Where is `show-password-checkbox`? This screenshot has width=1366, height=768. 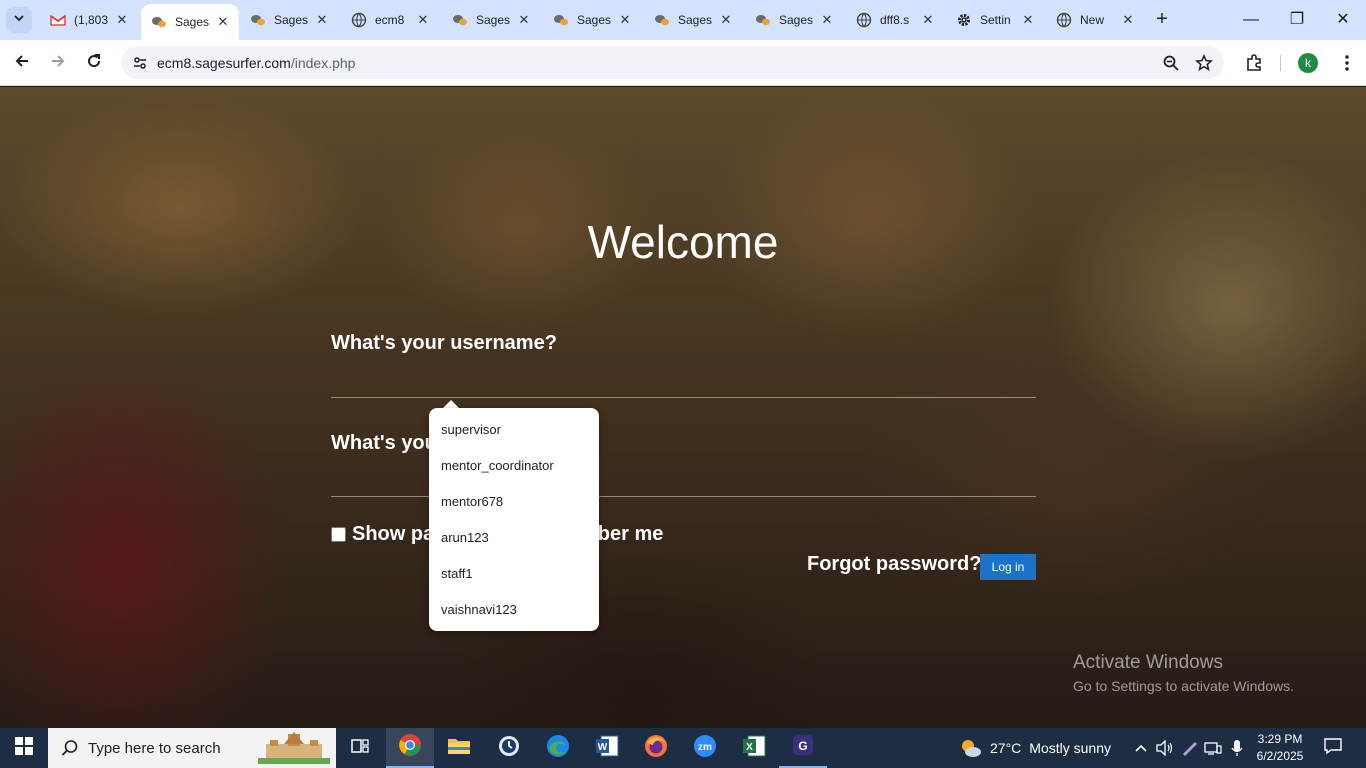 show-password-checkbox is located at coordinates (338, 534).